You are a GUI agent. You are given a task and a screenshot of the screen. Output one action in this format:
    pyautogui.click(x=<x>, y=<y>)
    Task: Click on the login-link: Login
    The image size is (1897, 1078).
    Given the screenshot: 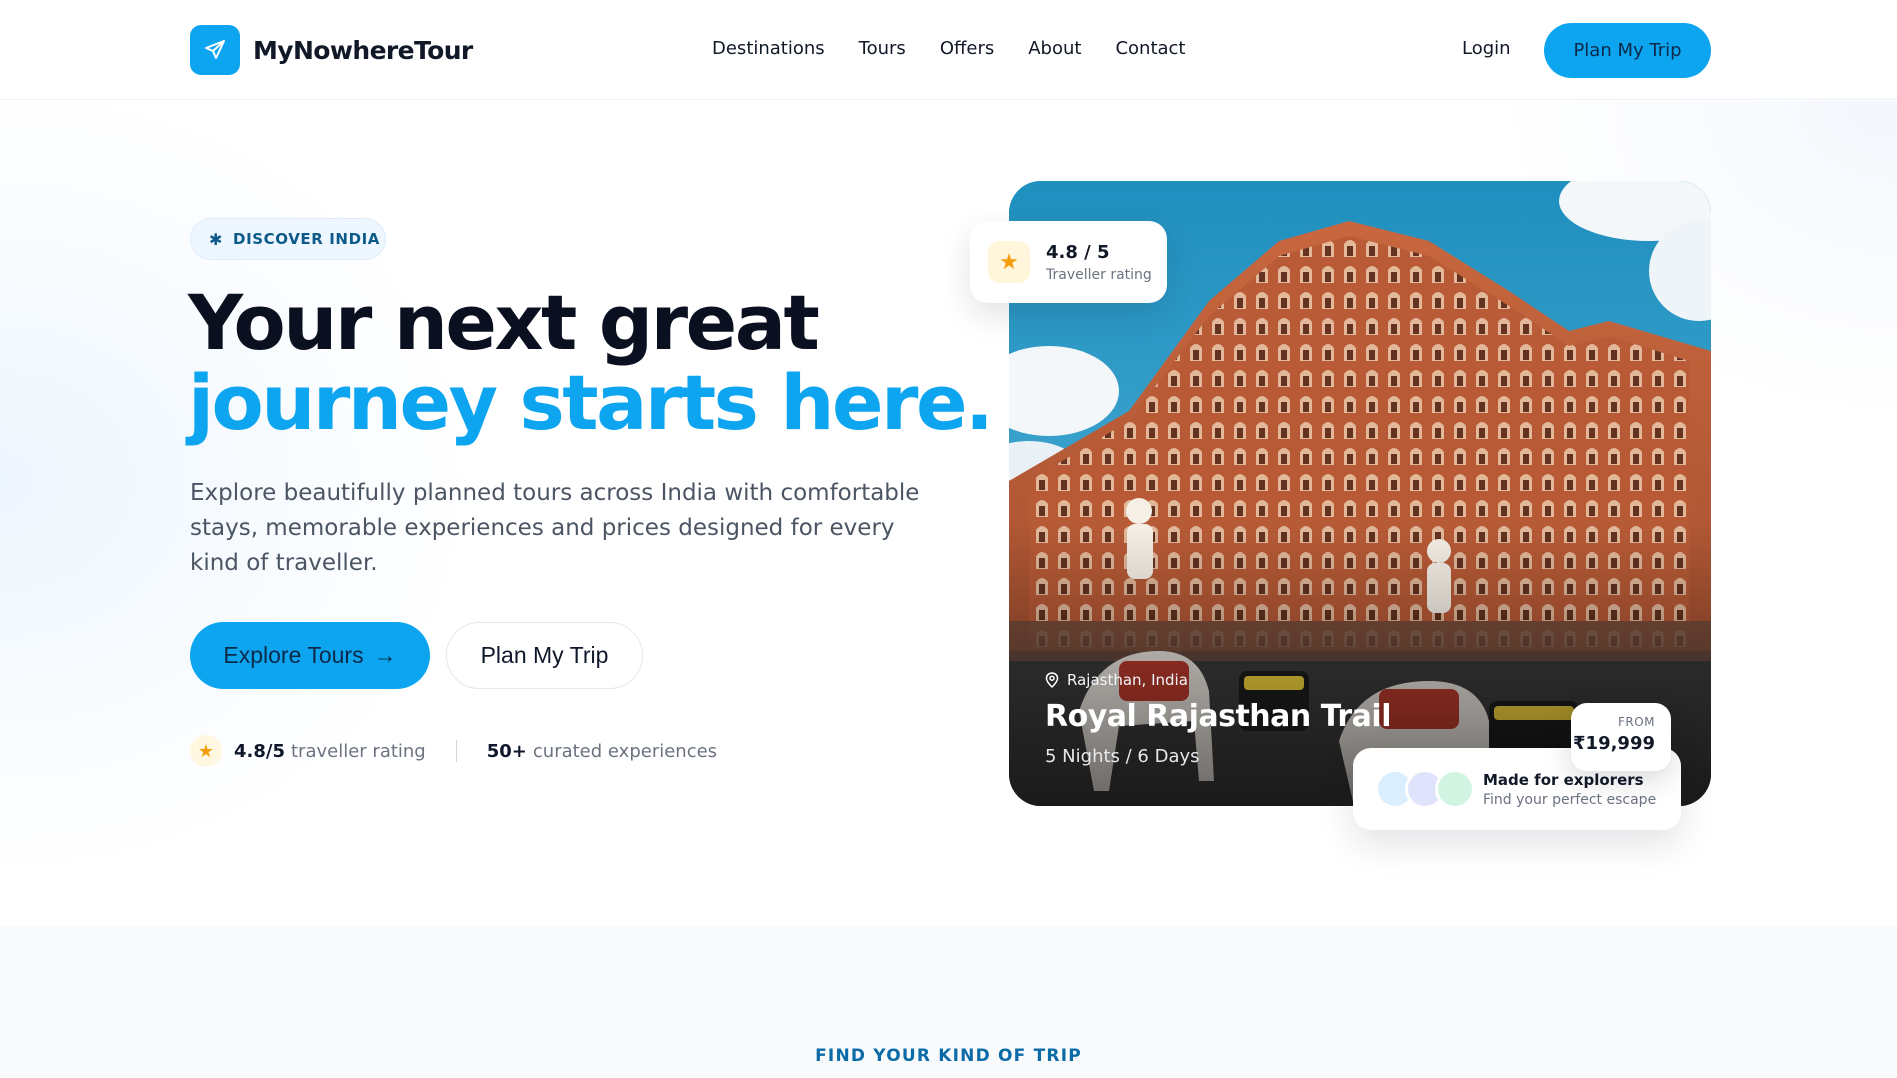 What is the action you would take?
    pyautogui.click(x=1486, y=48)
    